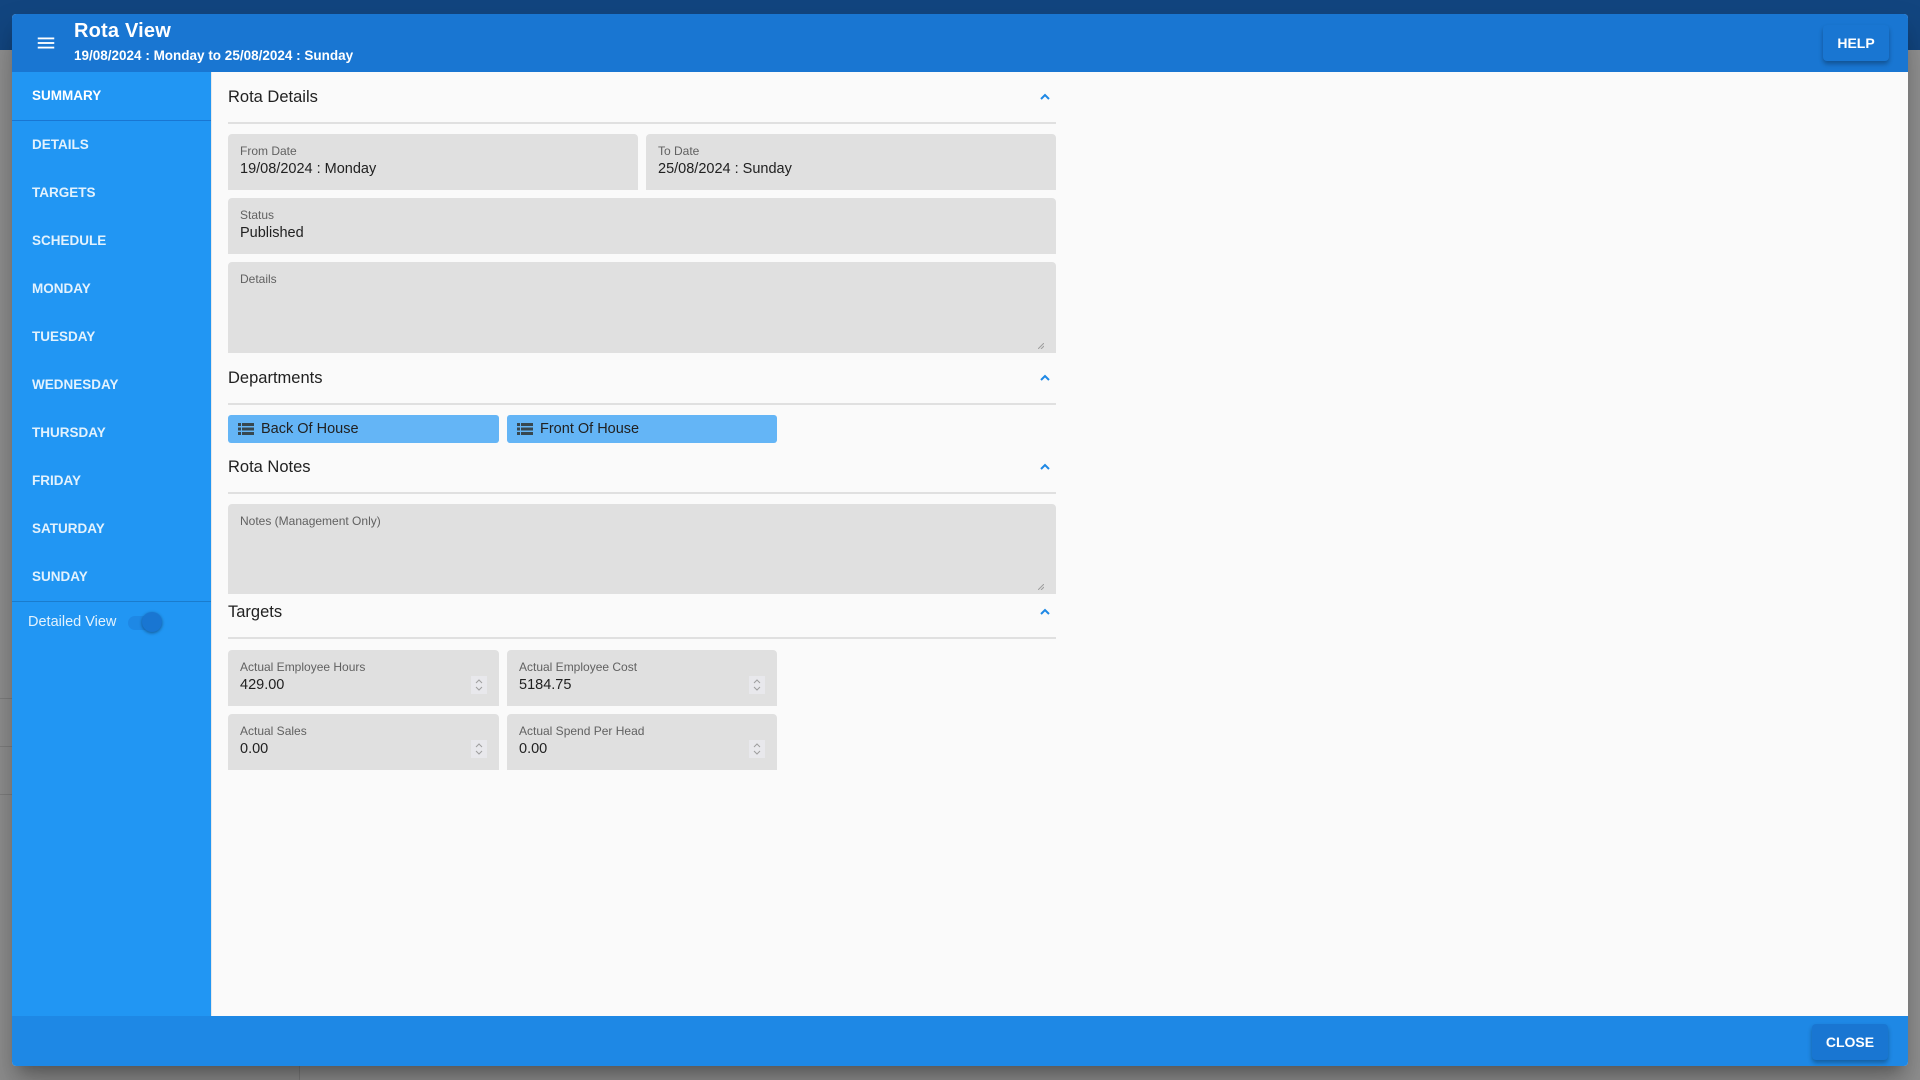  What do you see at coordinates (72, 622) in the screenshot?
I see `detailed-view-label: Detailed View` at bounding box center [72, 622].